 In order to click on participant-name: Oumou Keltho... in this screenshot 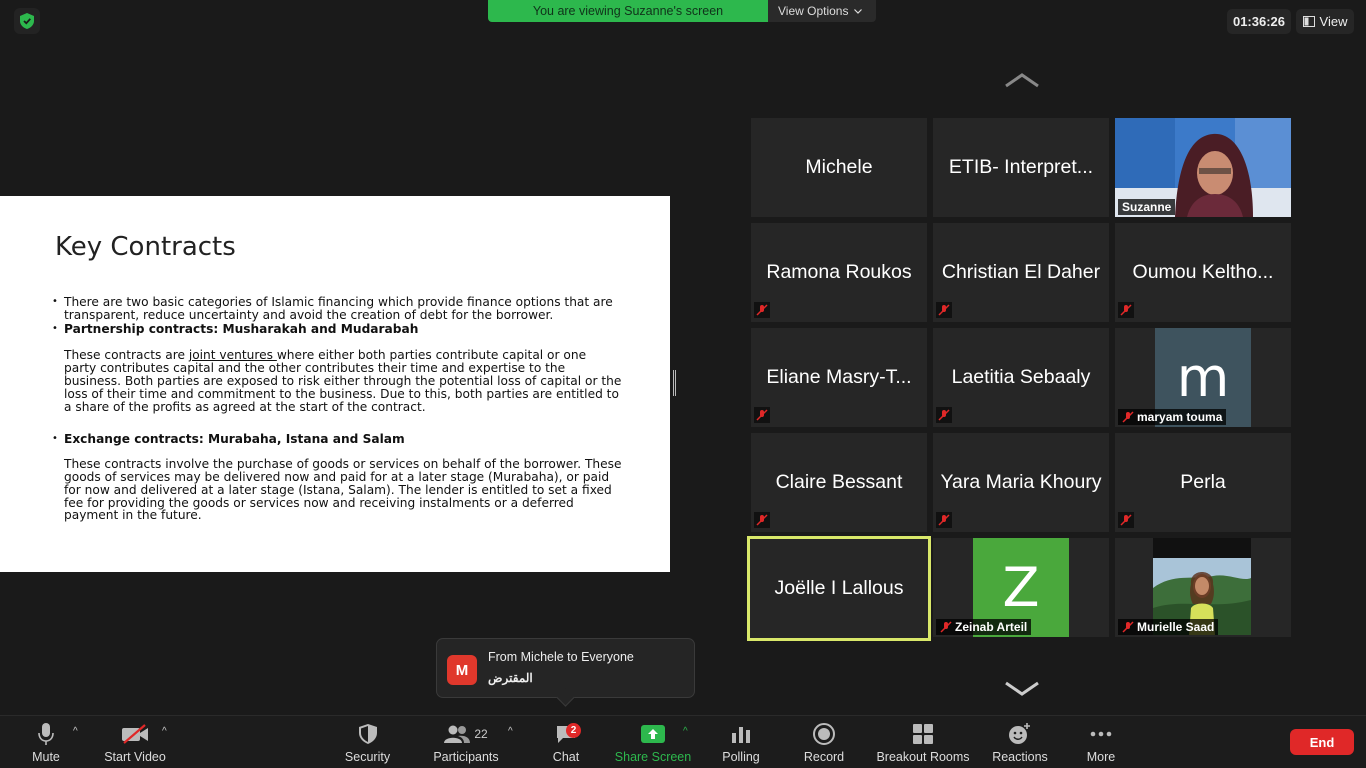, I will do `click(1203, 272)`.